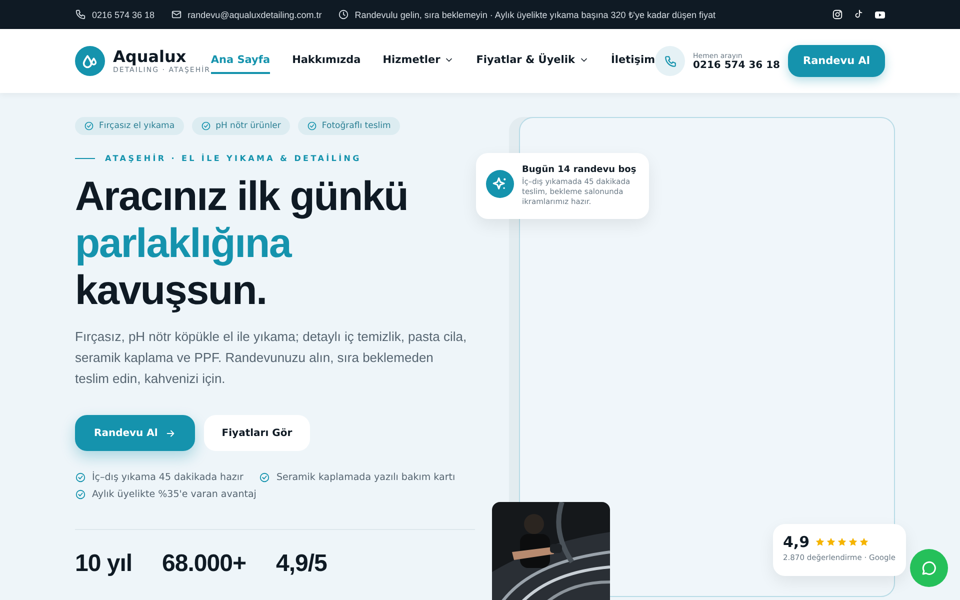 Image resolution: width=960 pixels, height=600 pixels. I want to click on stat-value: 68.000+, so click(204, 564).